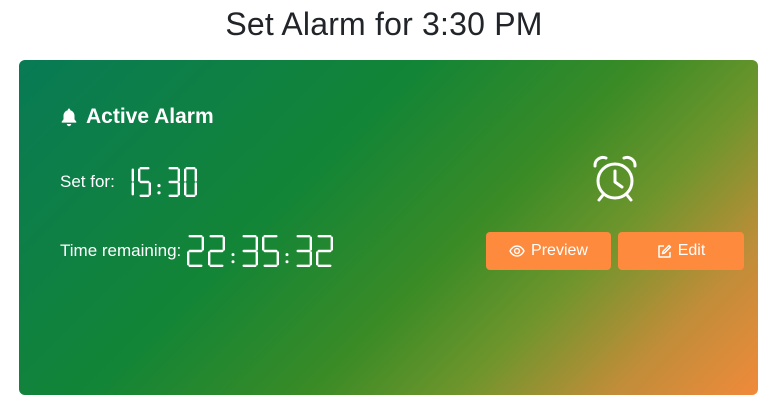 The width and height of the screenshot is (768, 405). What do you see at coordinates (87, 181) in the screenshot?
I see `set-for-label: Set for:` at bounding box center [87, 181].